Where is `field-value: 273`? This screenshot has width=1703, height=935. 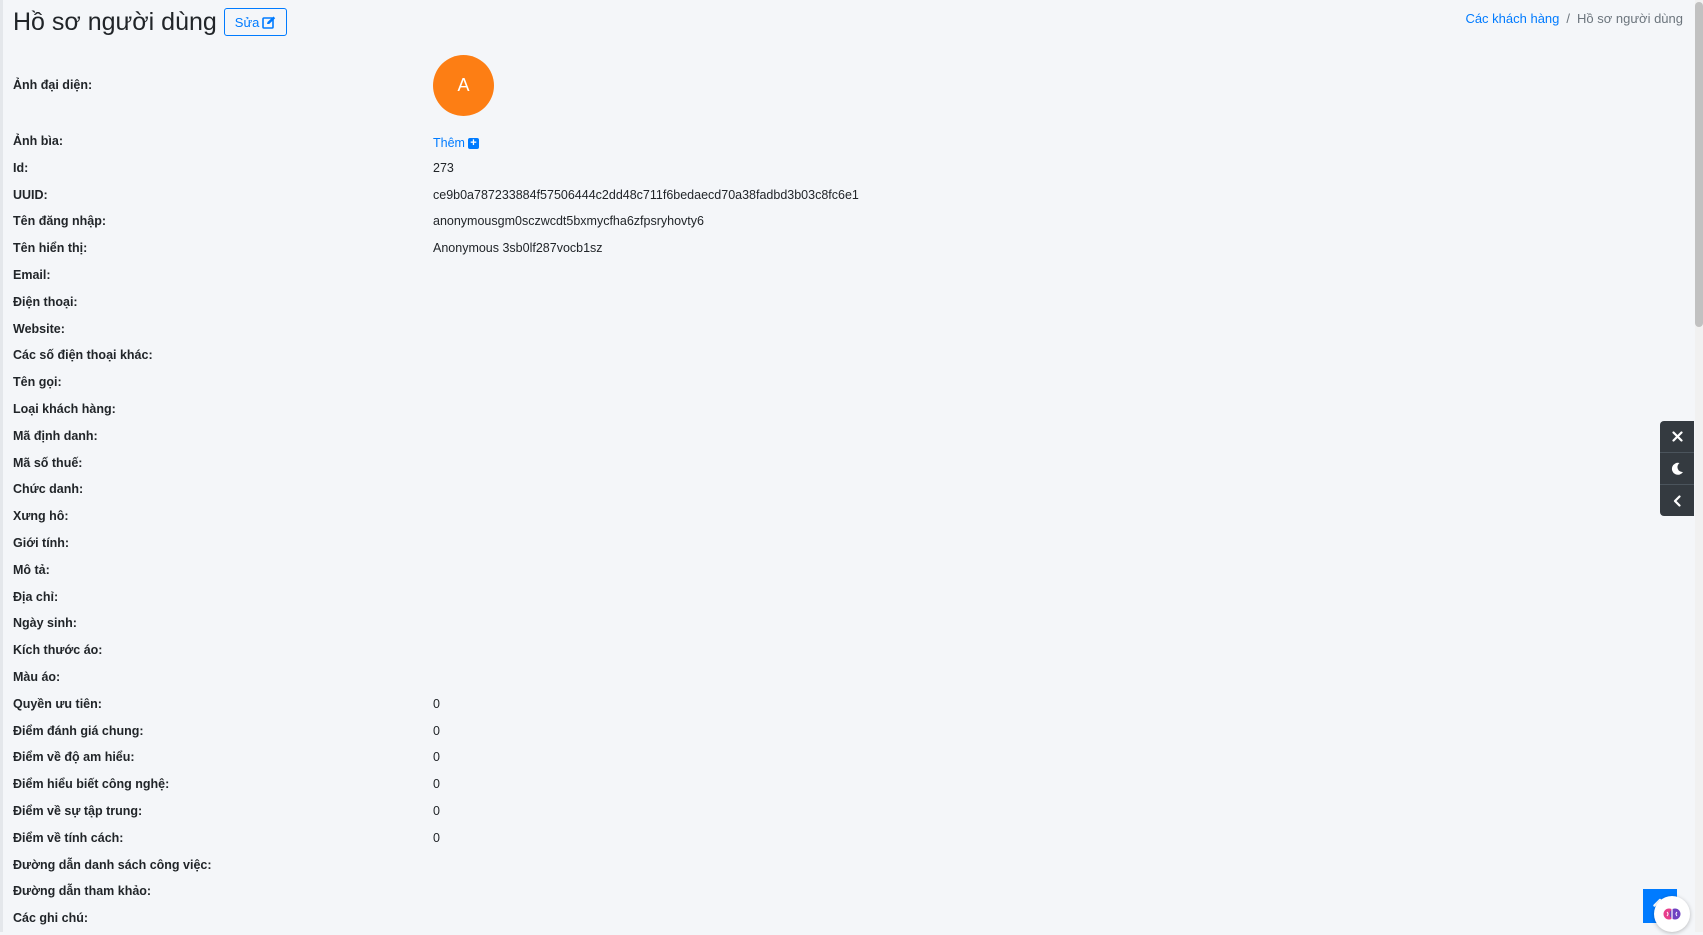
field-value: 273 is located at coordinates (443, 167).